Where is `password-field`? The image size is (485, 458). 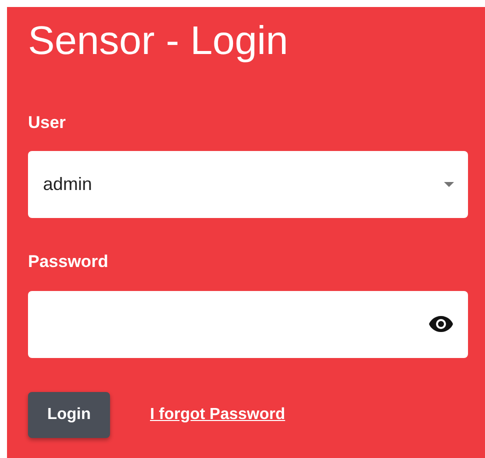
password-field is located at coordinates (248, 324).